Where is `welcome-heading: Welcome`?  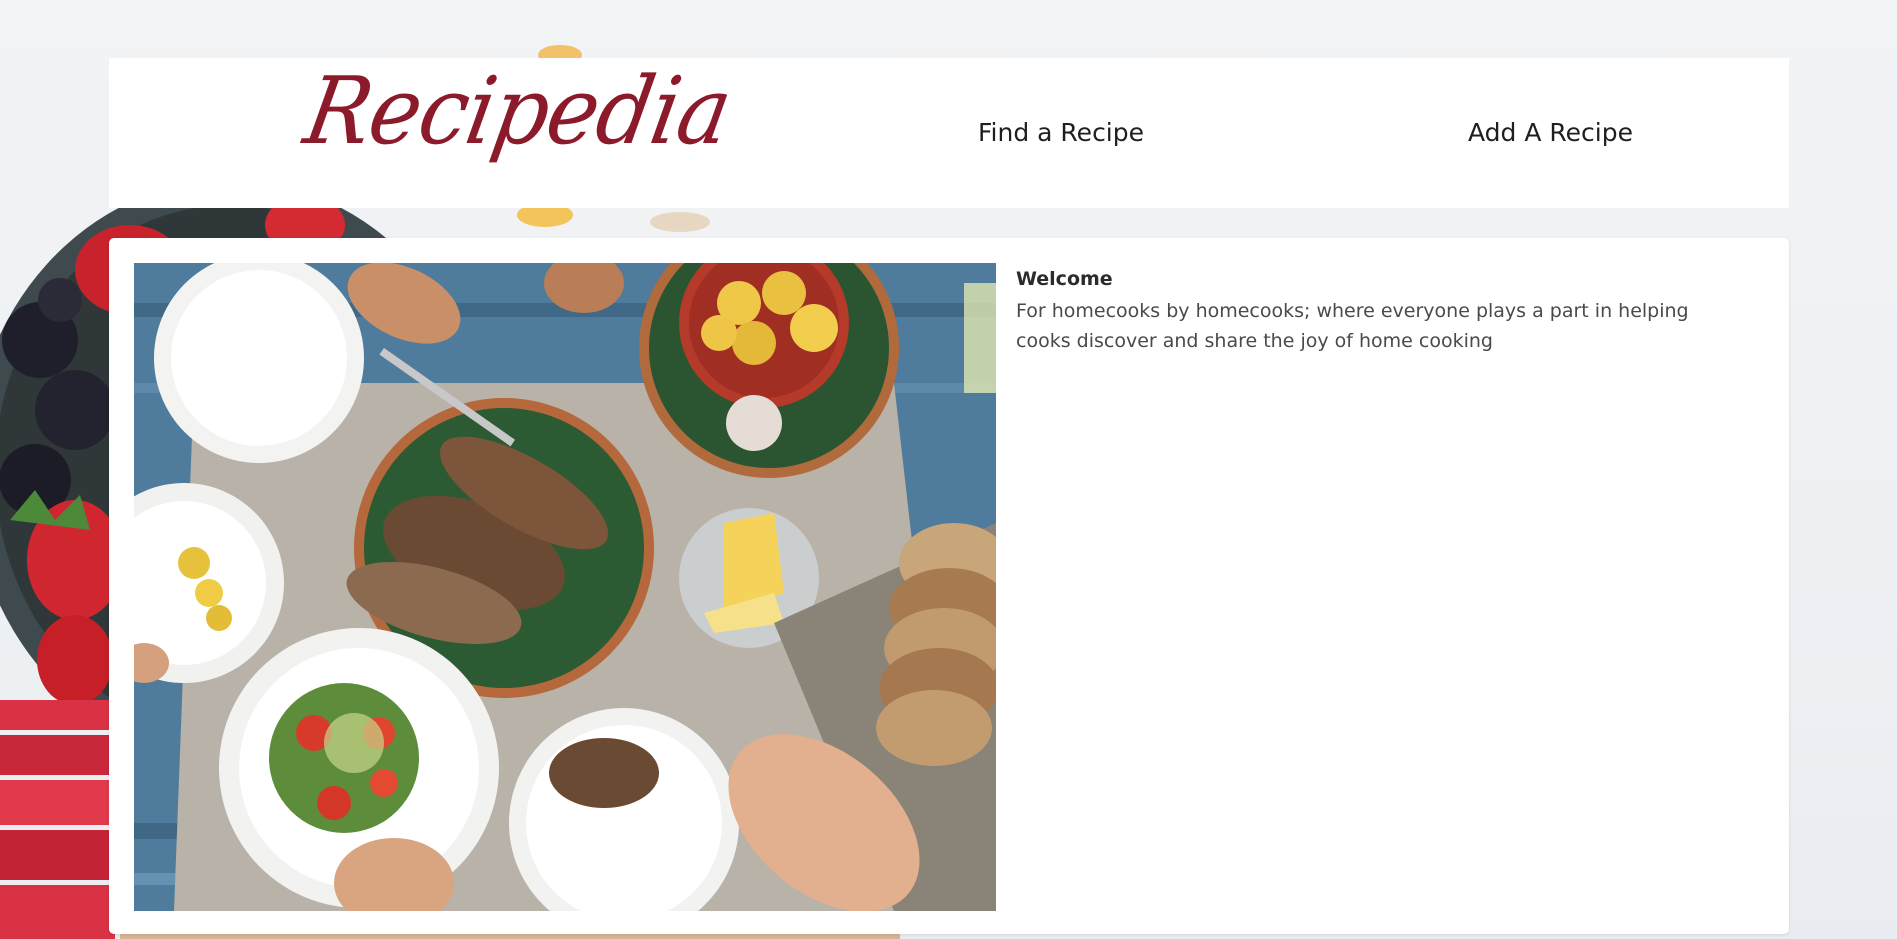 welcome-heading: Welcome is located at coordinates (1064, 279).